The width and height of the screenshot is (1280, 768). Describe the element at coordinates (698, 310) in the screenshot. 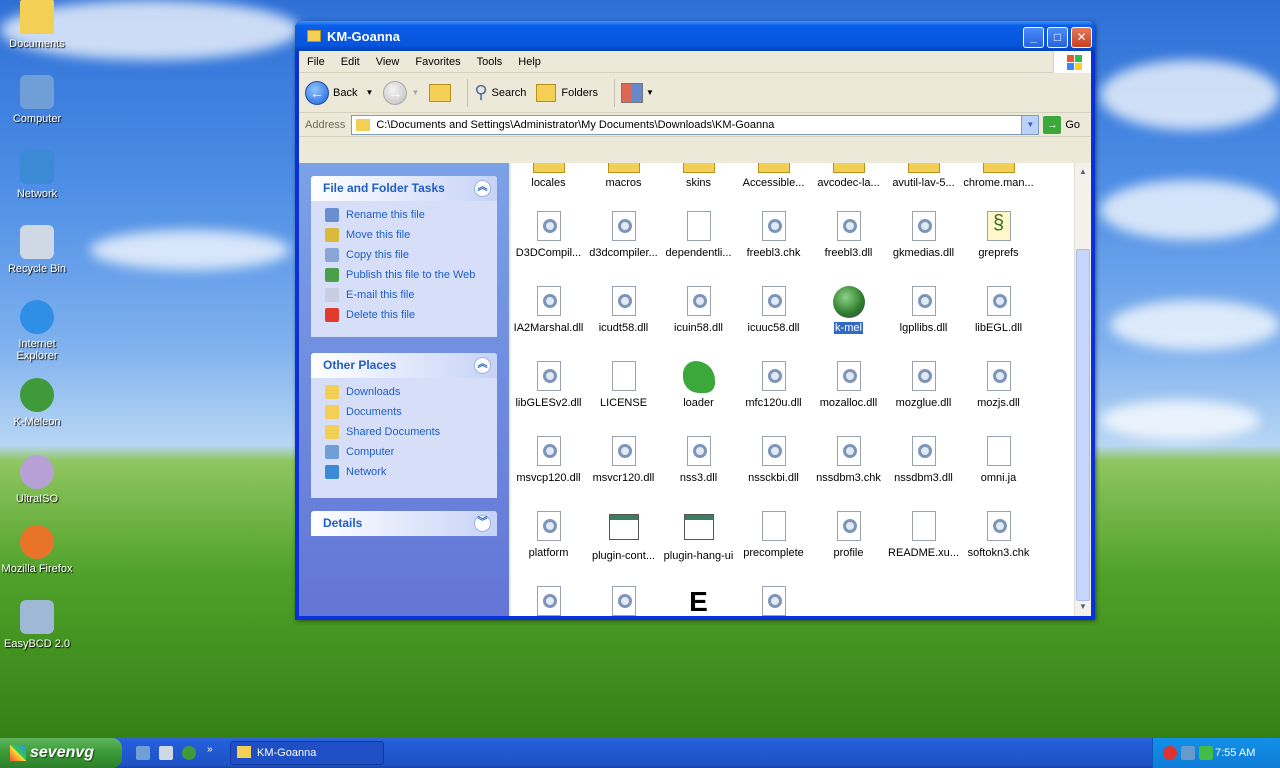

I see `file-item: icuin58.dll` at that location.